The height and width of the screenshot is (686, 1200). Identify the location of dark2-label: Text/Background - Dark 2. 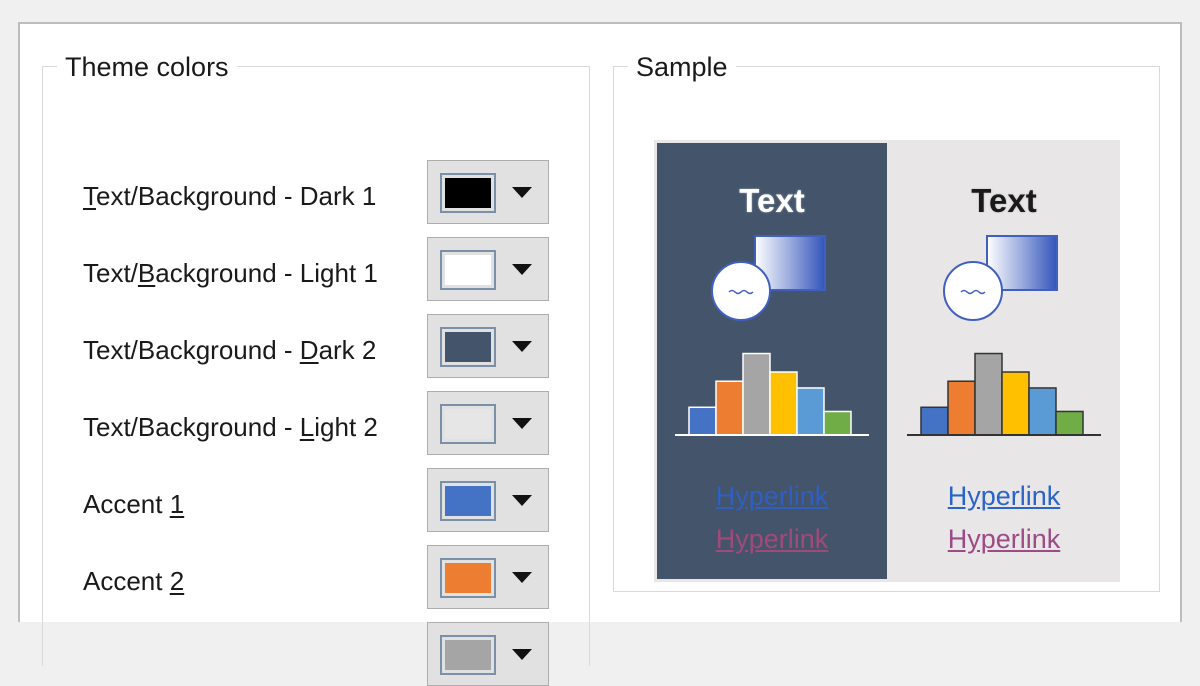
(230, 350).